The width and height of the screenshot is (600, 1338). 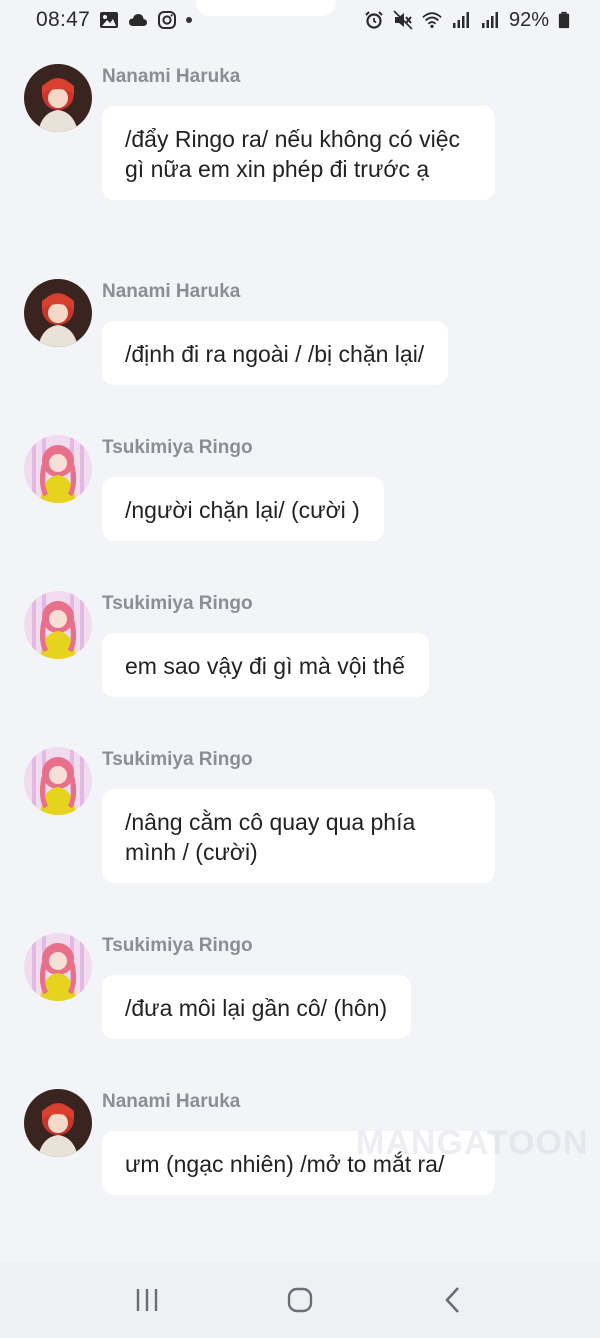 What do you see at coordinates (167, 20) in the screenshot?
I see `instagram-icon` at bounding box center [167, 20].